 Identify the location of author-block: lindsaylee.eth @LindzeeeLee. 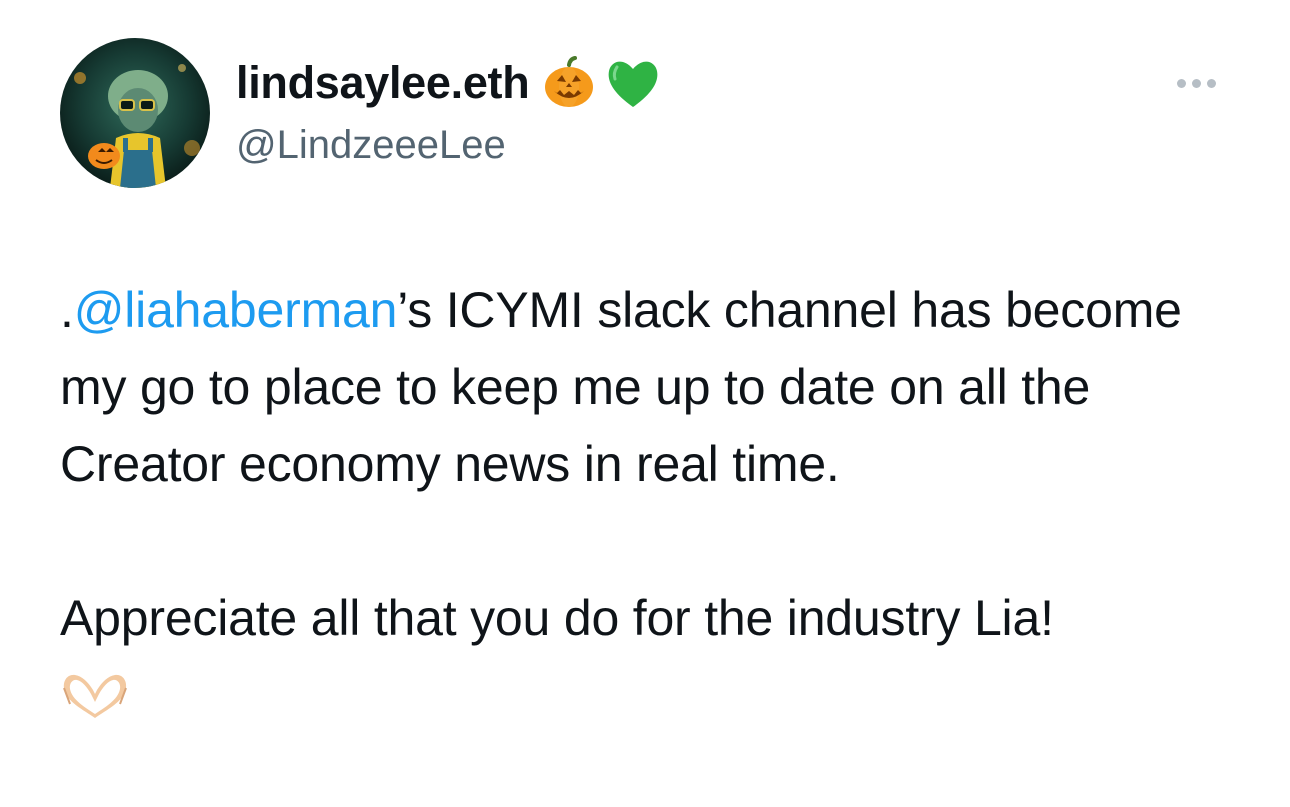
(449, 111).